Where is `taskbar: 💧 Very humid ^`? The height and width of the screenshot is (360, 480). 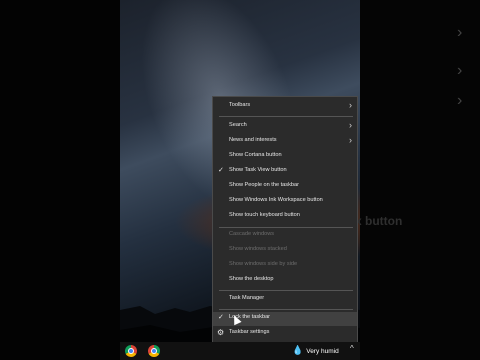 taskbar: 💧 Very humid ^ is located at coordinates (240, 351).